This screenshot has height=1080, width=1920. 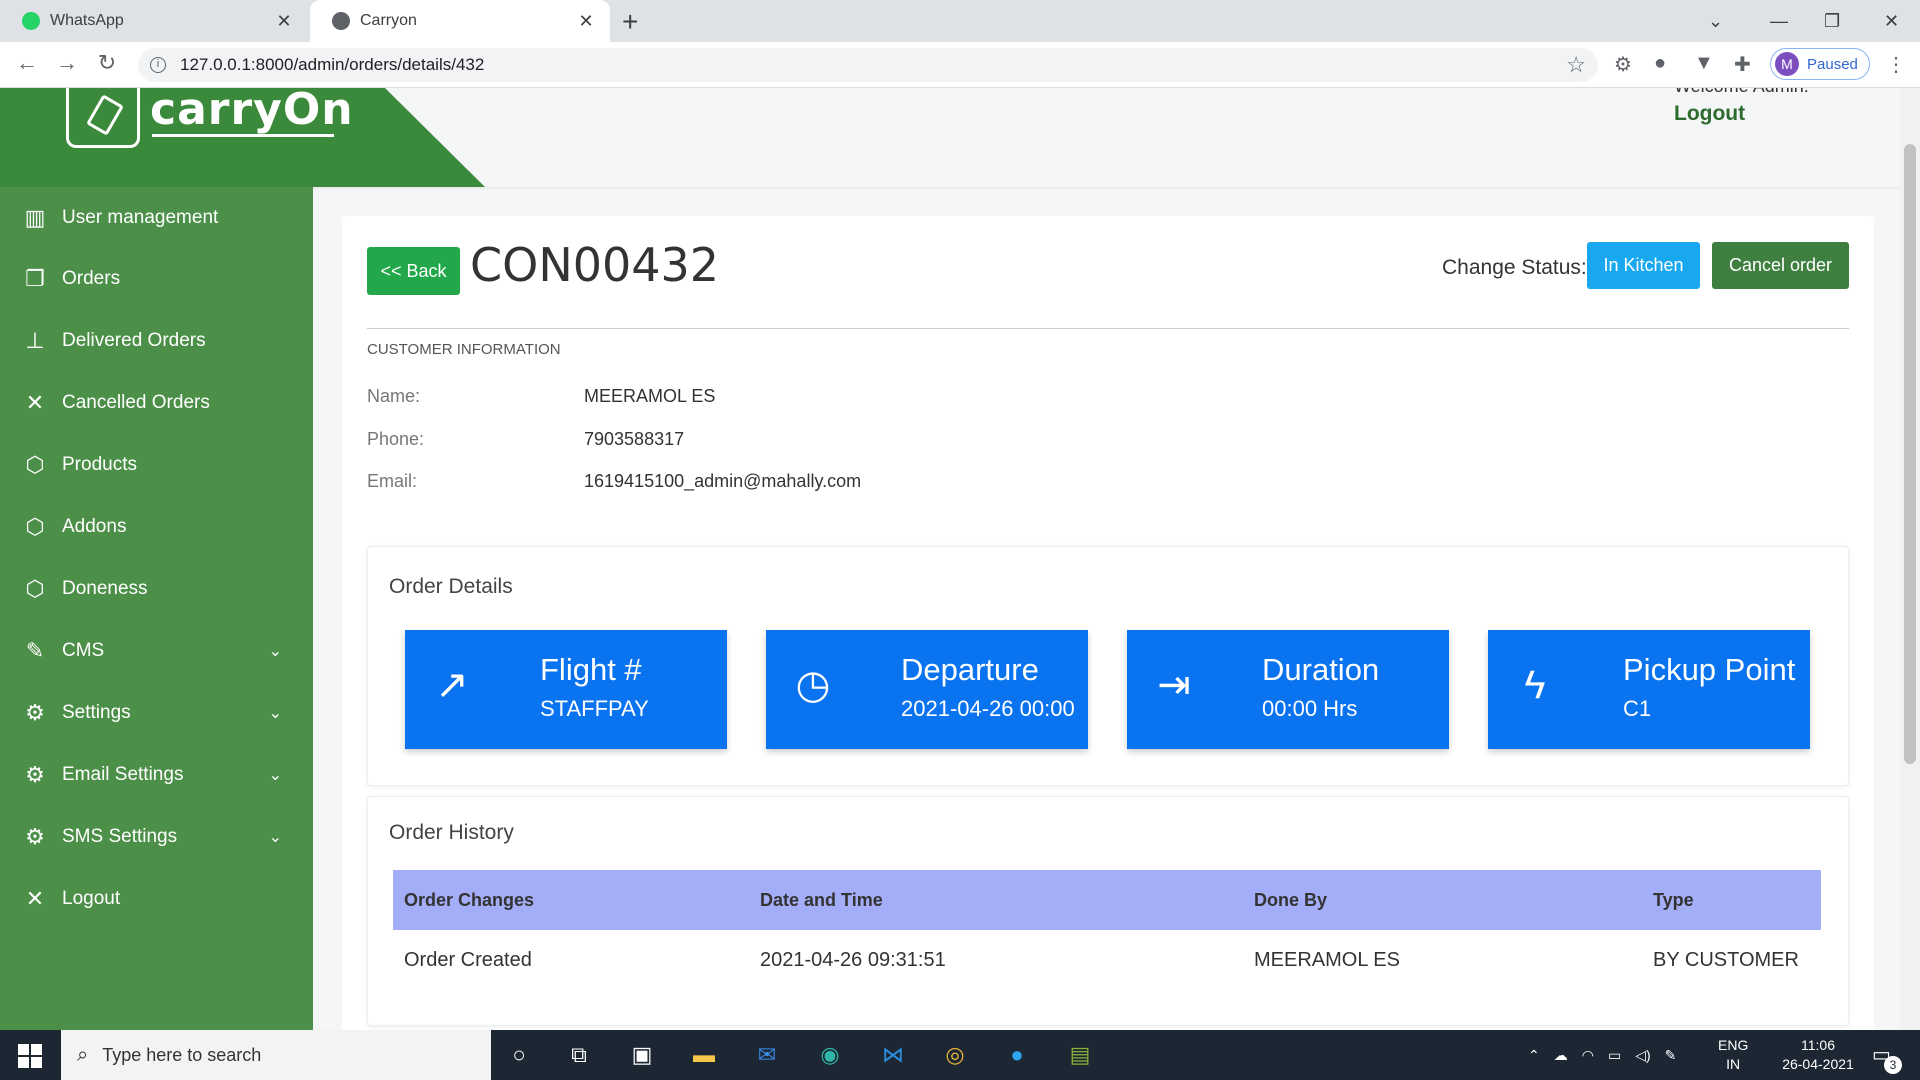 What do you see at coordinates (35, 217) in the screenshot?
I see `chart-bar-icon: ▥` at bounding box center [35, 217].